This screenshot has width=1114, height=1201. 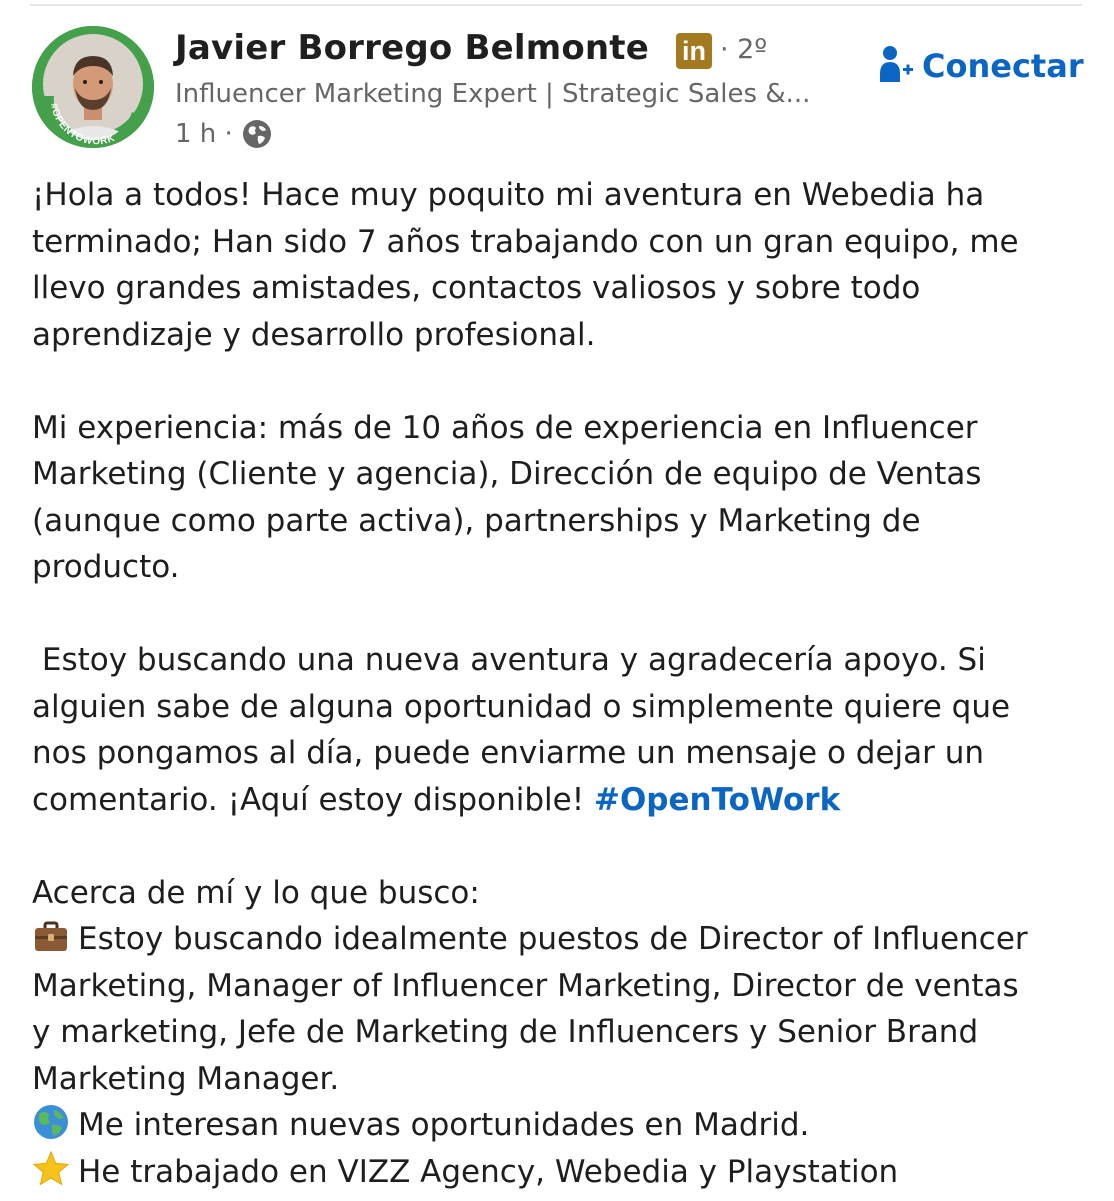 I want to click on linkedin-premium-badge: in, so click(x=694, y=51).